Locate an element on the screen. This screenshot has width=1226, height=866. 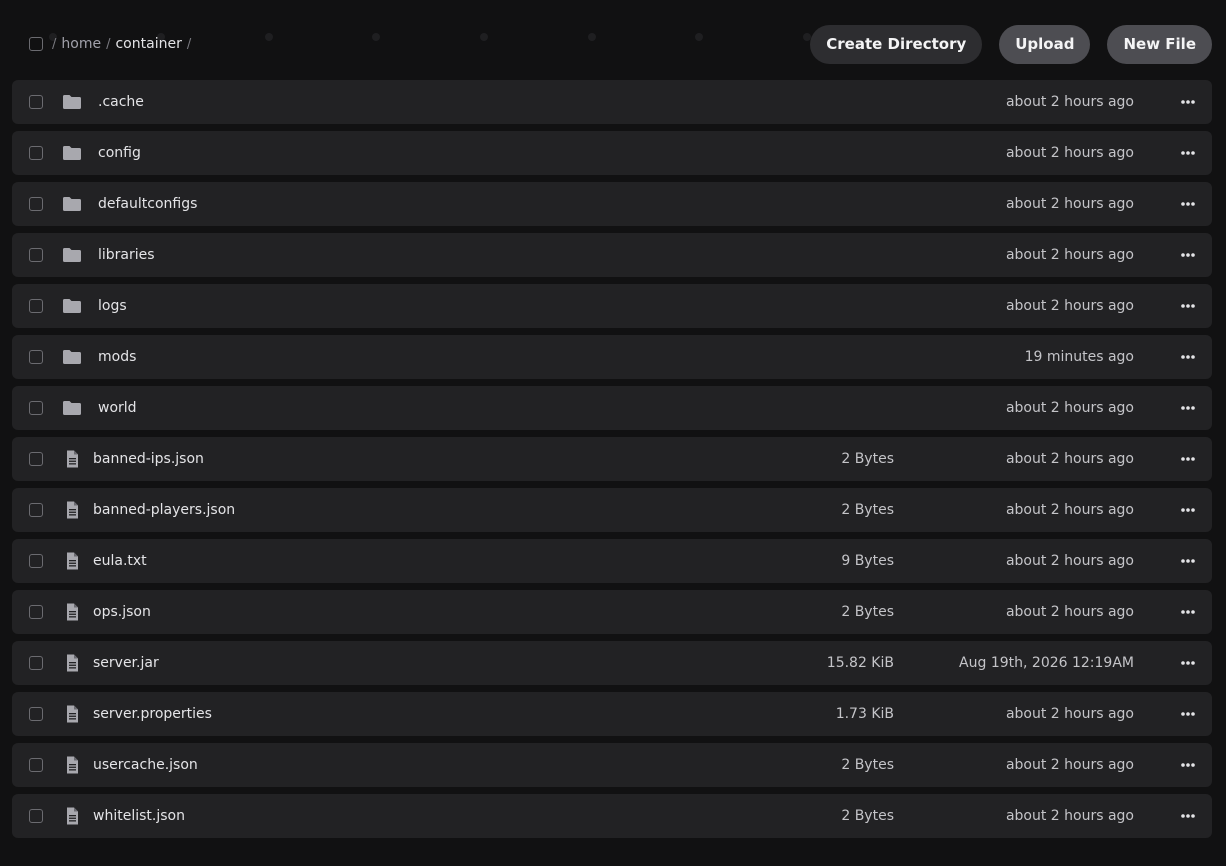
file-name: server.jar is located at coordinates (126, 663).